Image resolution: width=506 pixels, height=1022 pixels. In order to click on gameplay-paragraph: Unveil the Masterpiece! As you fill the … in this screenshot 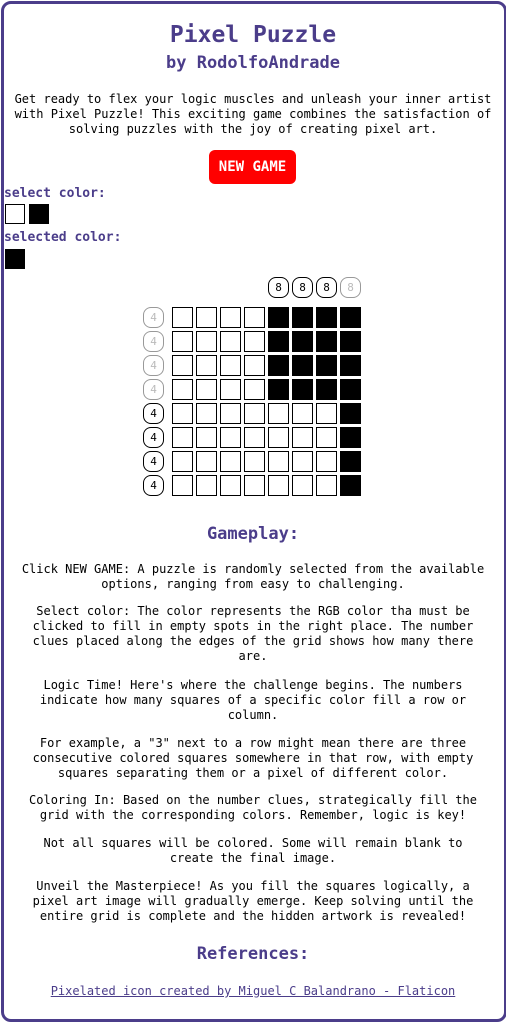, I will do `click(253, 901)`.